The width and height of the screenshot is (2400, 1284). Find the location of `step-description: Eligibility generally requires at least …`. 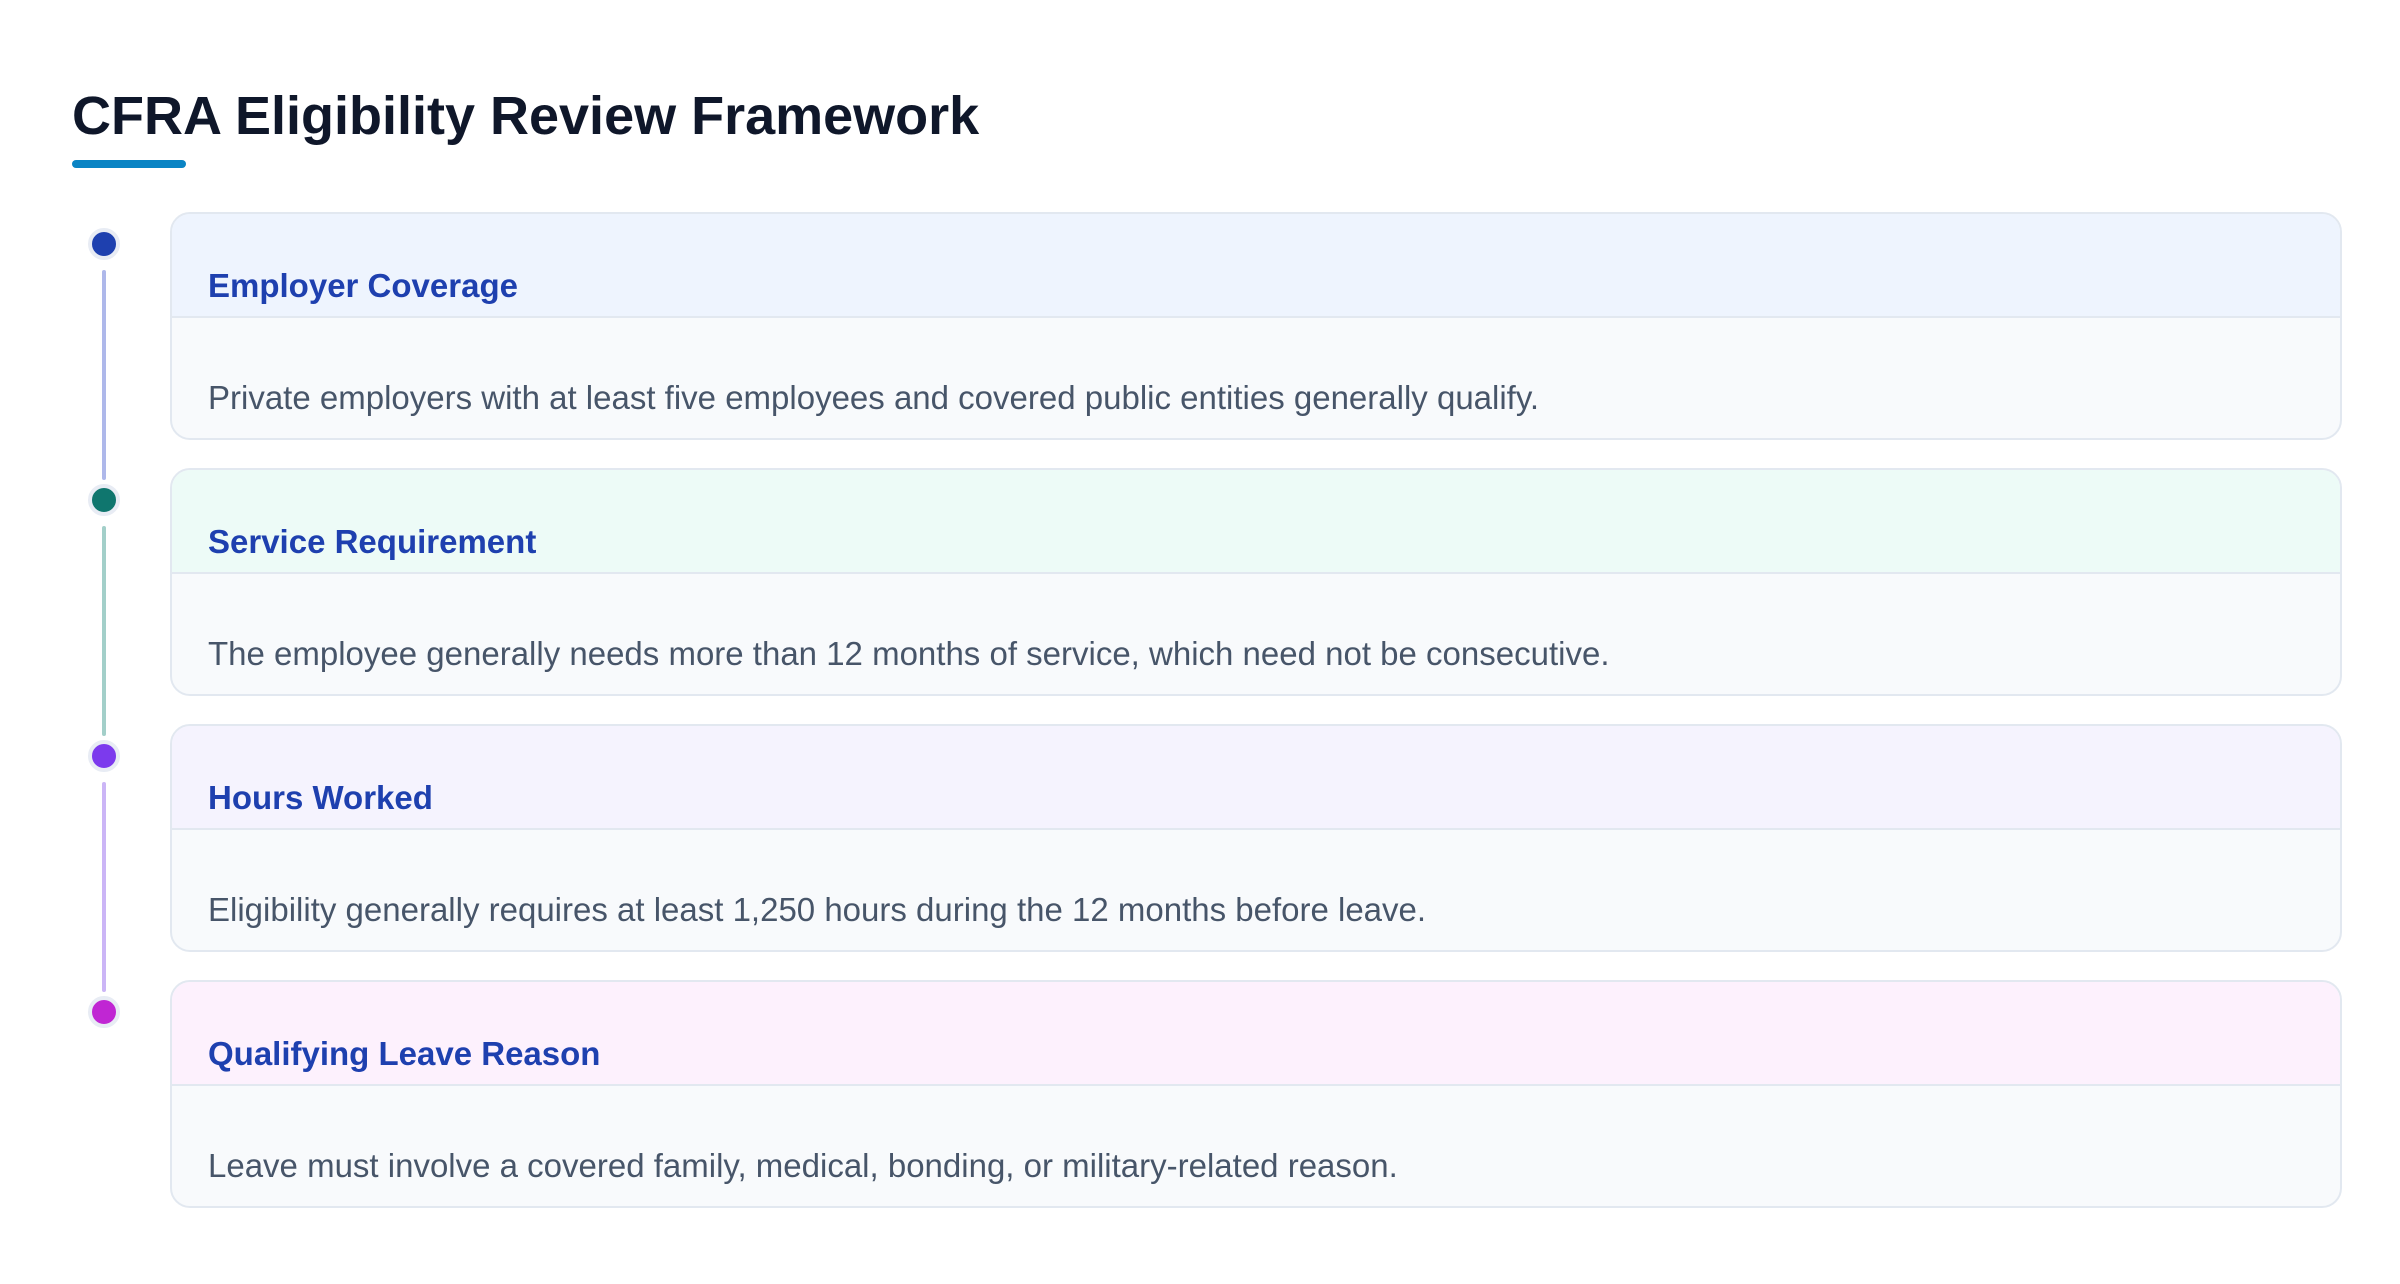

step-description: Eligibility generally requires at least … is located at coordinates (817, 909).